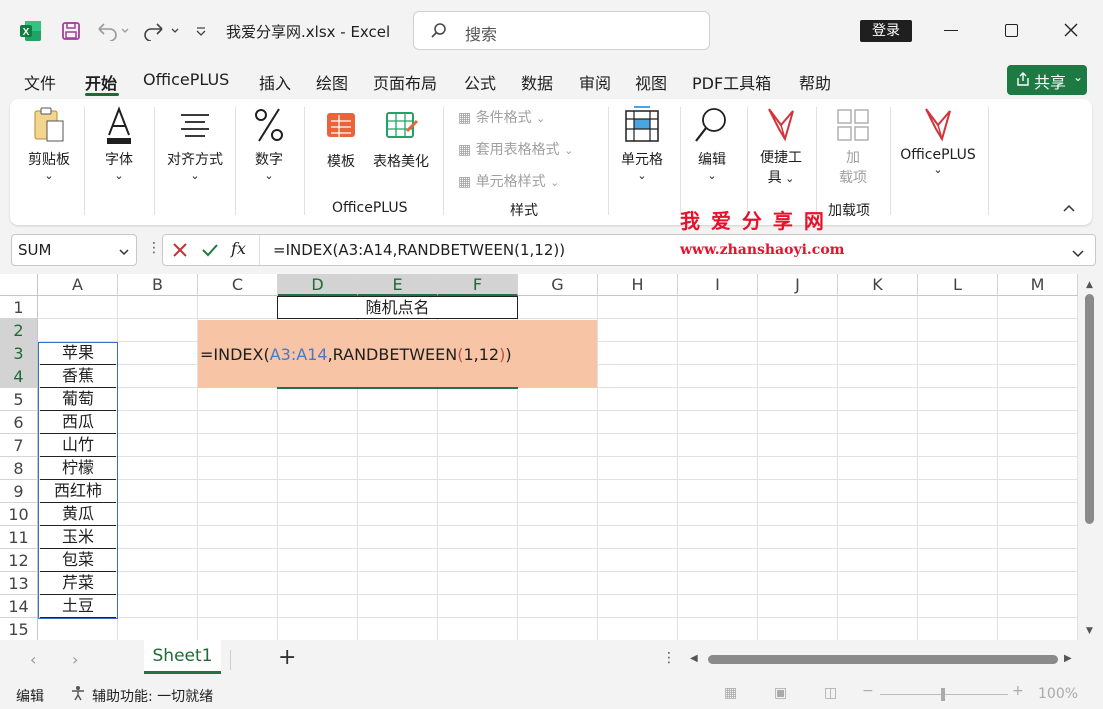 The height and width of the screenshot is (709, 1103). Describe the element at coordinates (781, 146) in the screenshot. I see `quick-tools-button: 便捷工 具 ⌄` at that location.